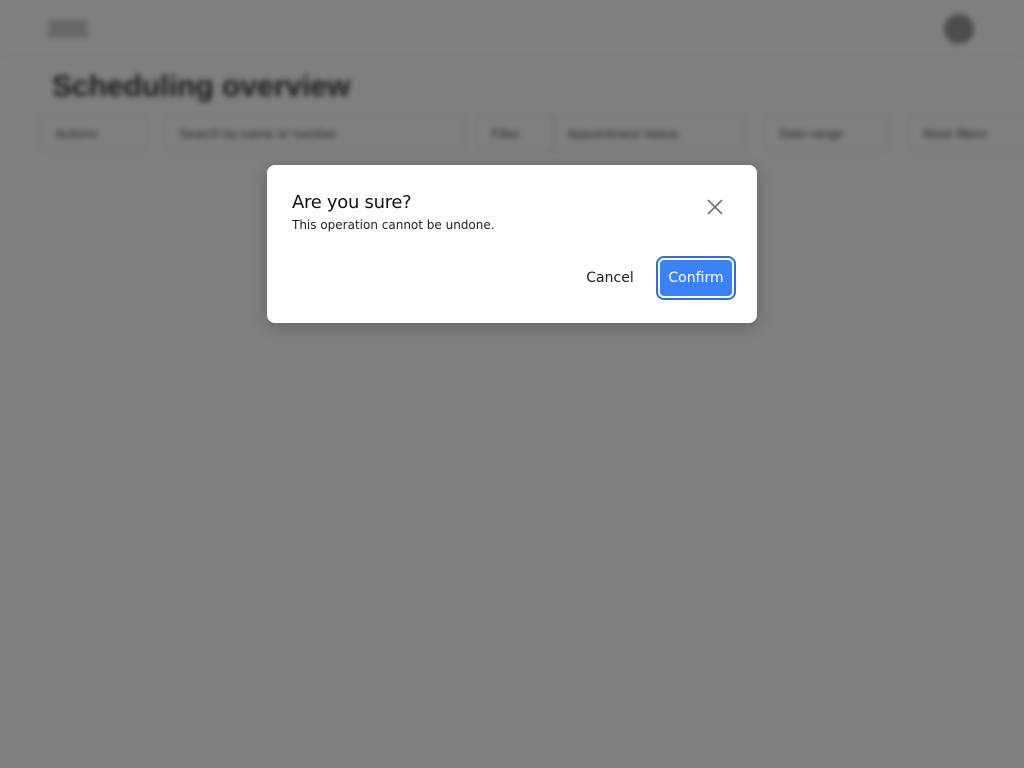  Describe the element at coordinates (696, 278) in the screenshot. I see `confirm-button: Confirm` at that location.